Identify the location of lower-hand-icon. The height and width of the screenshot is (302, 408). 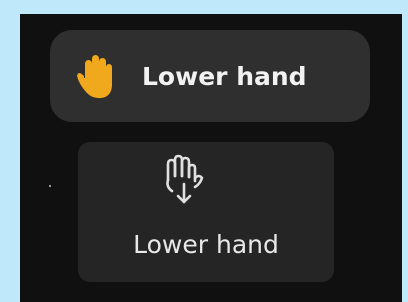
(183, 180).